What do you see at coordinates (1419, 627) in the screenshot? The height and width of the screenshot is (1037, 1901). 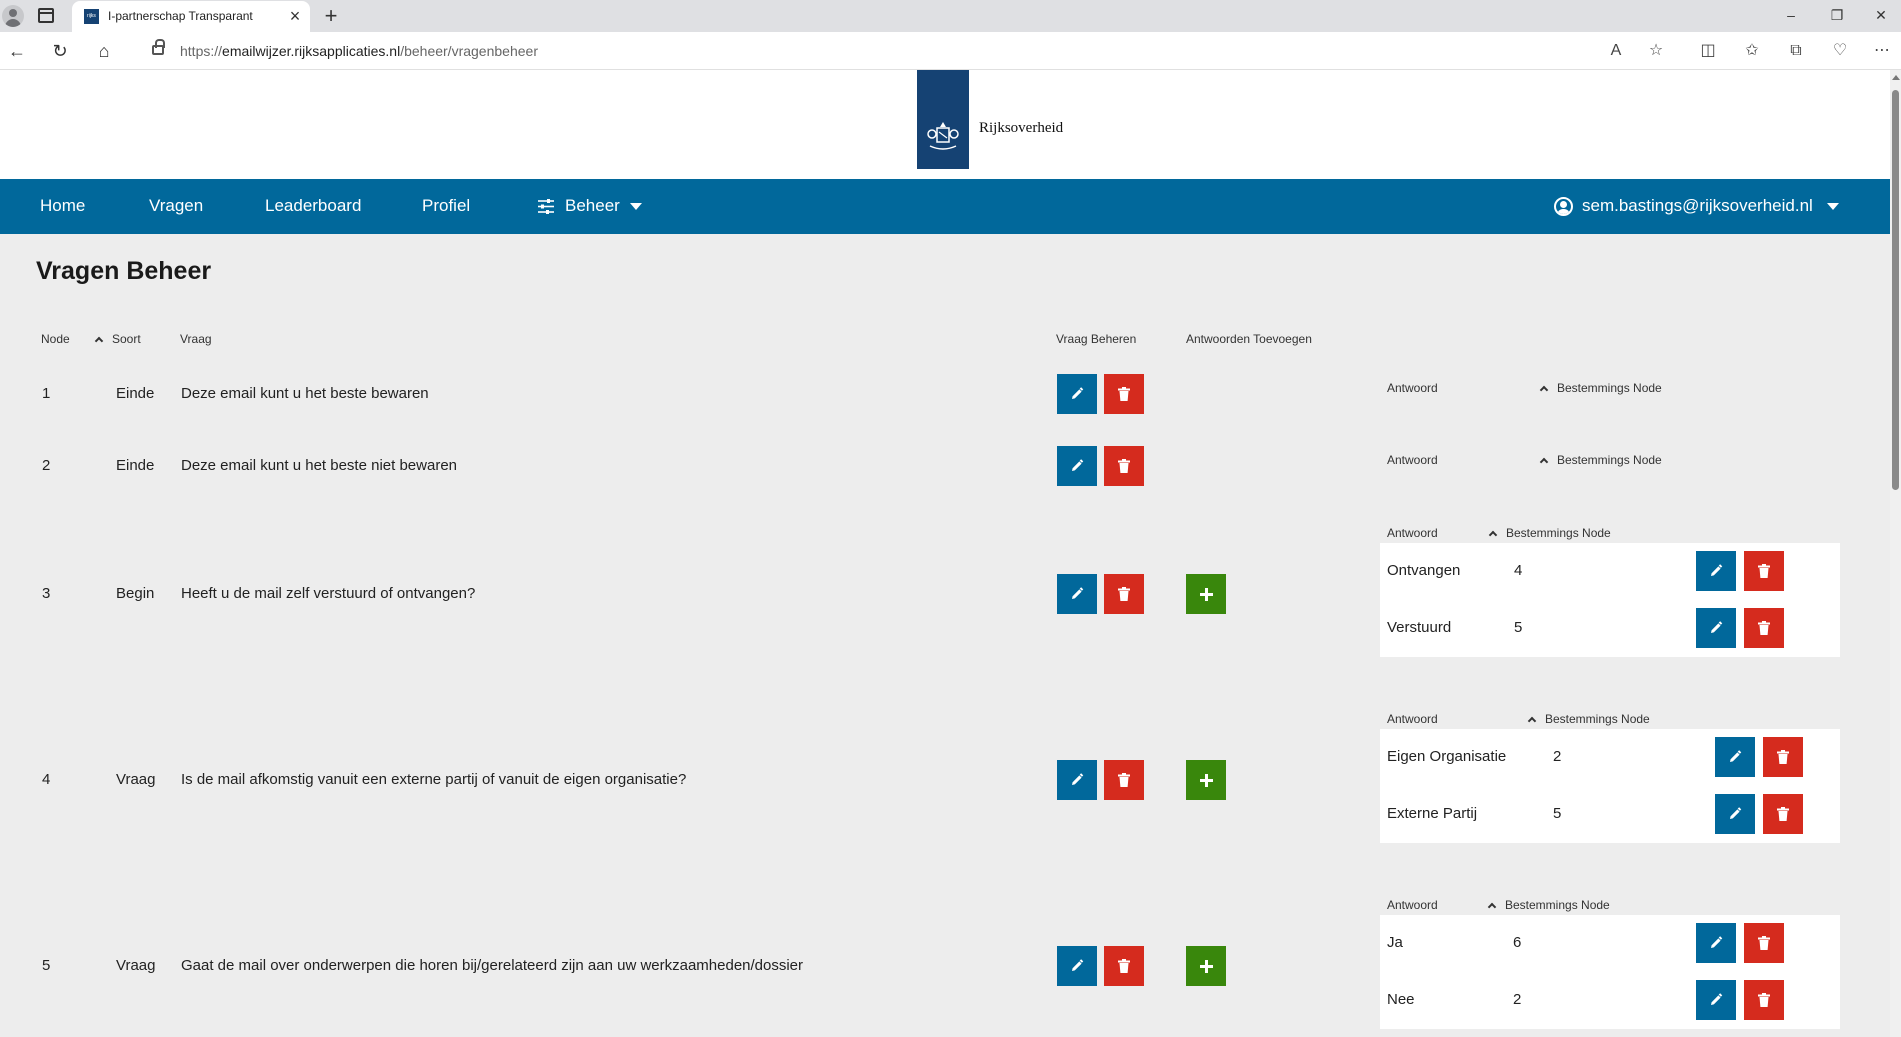 I see `answer-antwoord: Verstuurd` at bounding box center [1419, 627].